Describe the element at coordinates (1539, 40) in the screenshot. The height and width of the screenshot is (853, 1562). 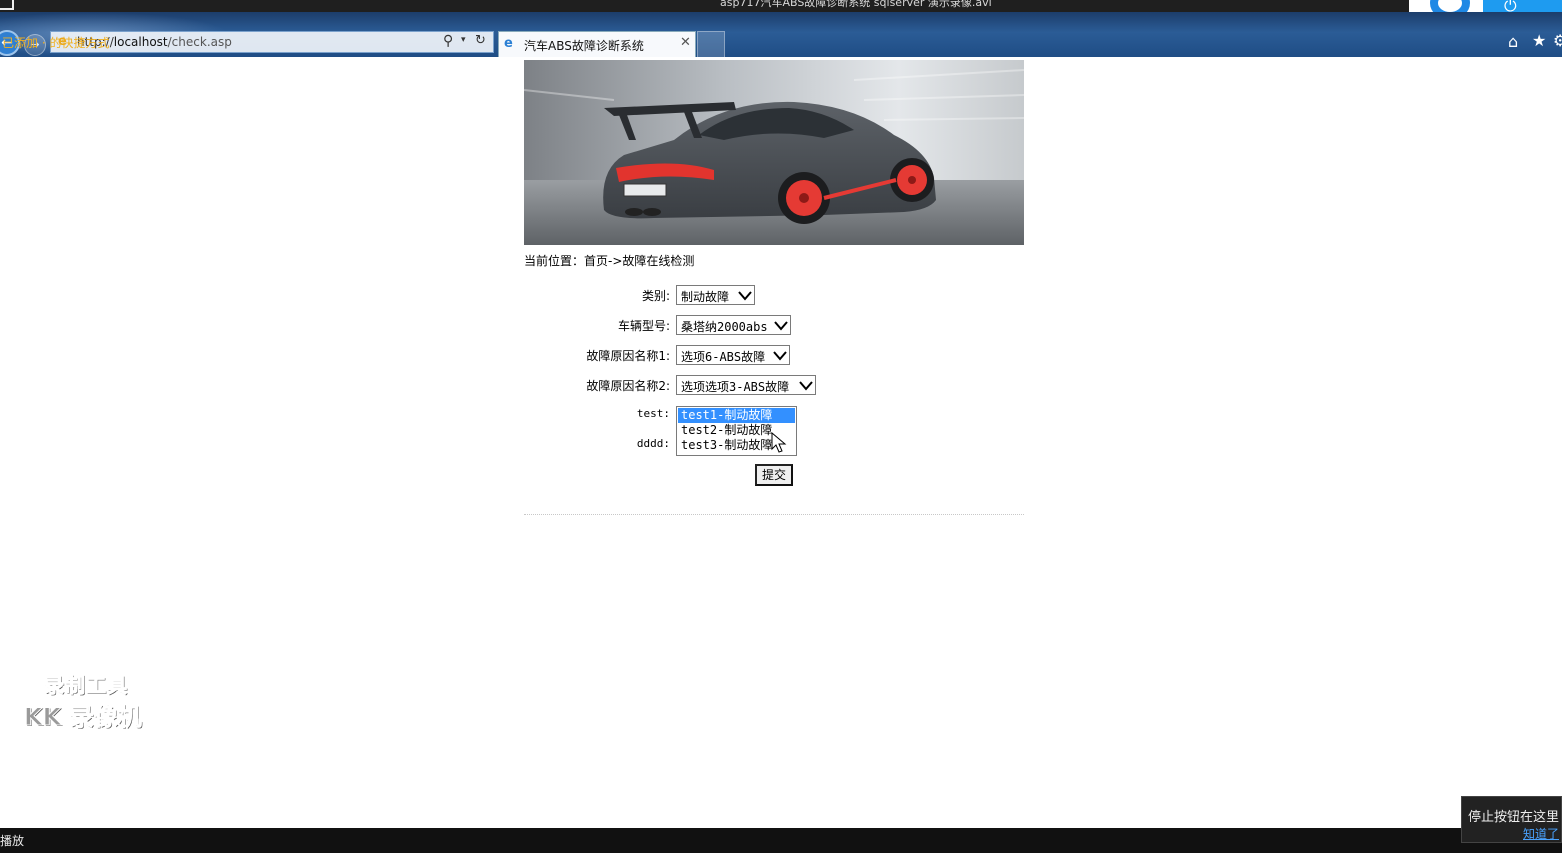
I see `favorites-star-icon: ★` at that location.